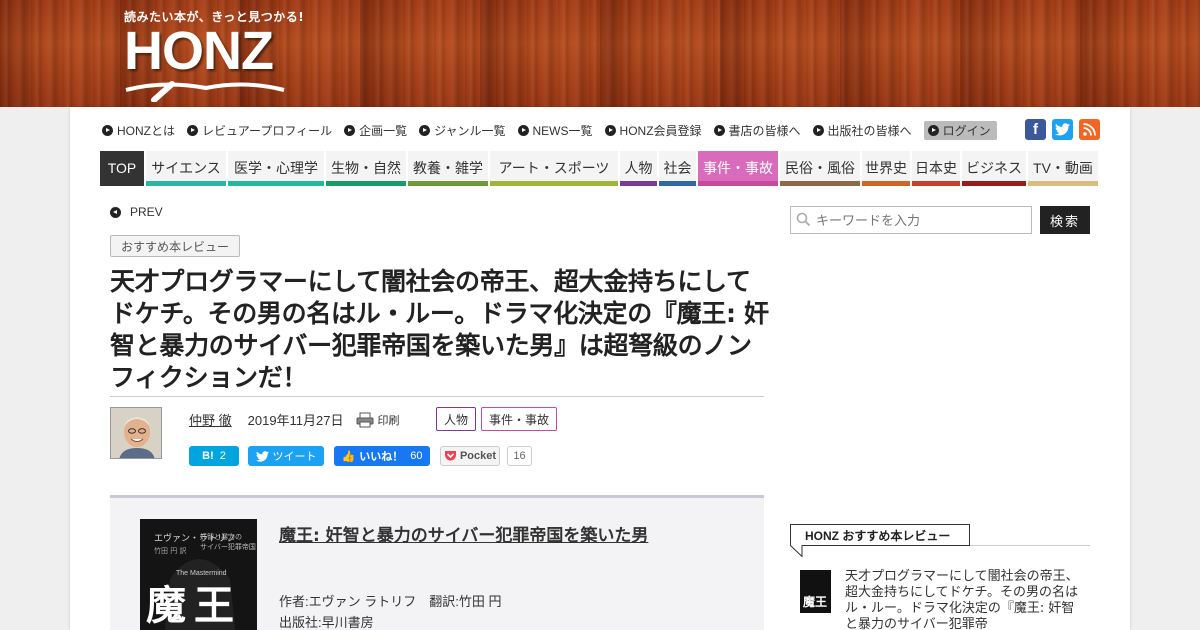  I want to click on pocket-icon, so click(450, 456).